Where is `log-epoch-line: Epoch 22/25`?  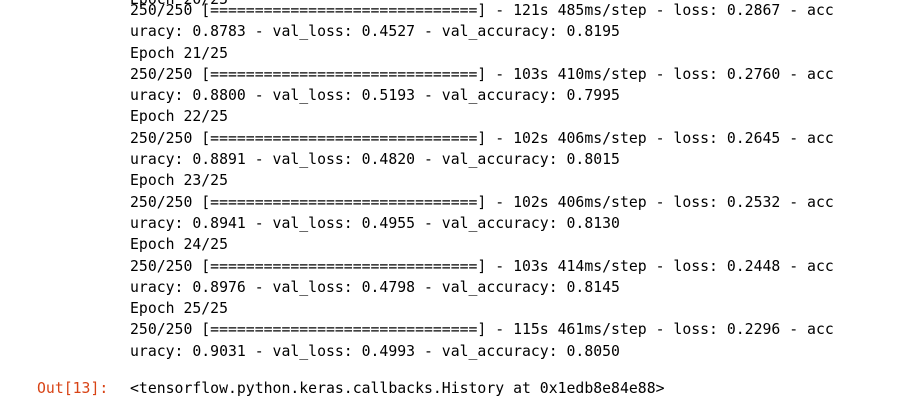 log-epoch-line: Epoch 22/25 is located at coordinates (179, 117).